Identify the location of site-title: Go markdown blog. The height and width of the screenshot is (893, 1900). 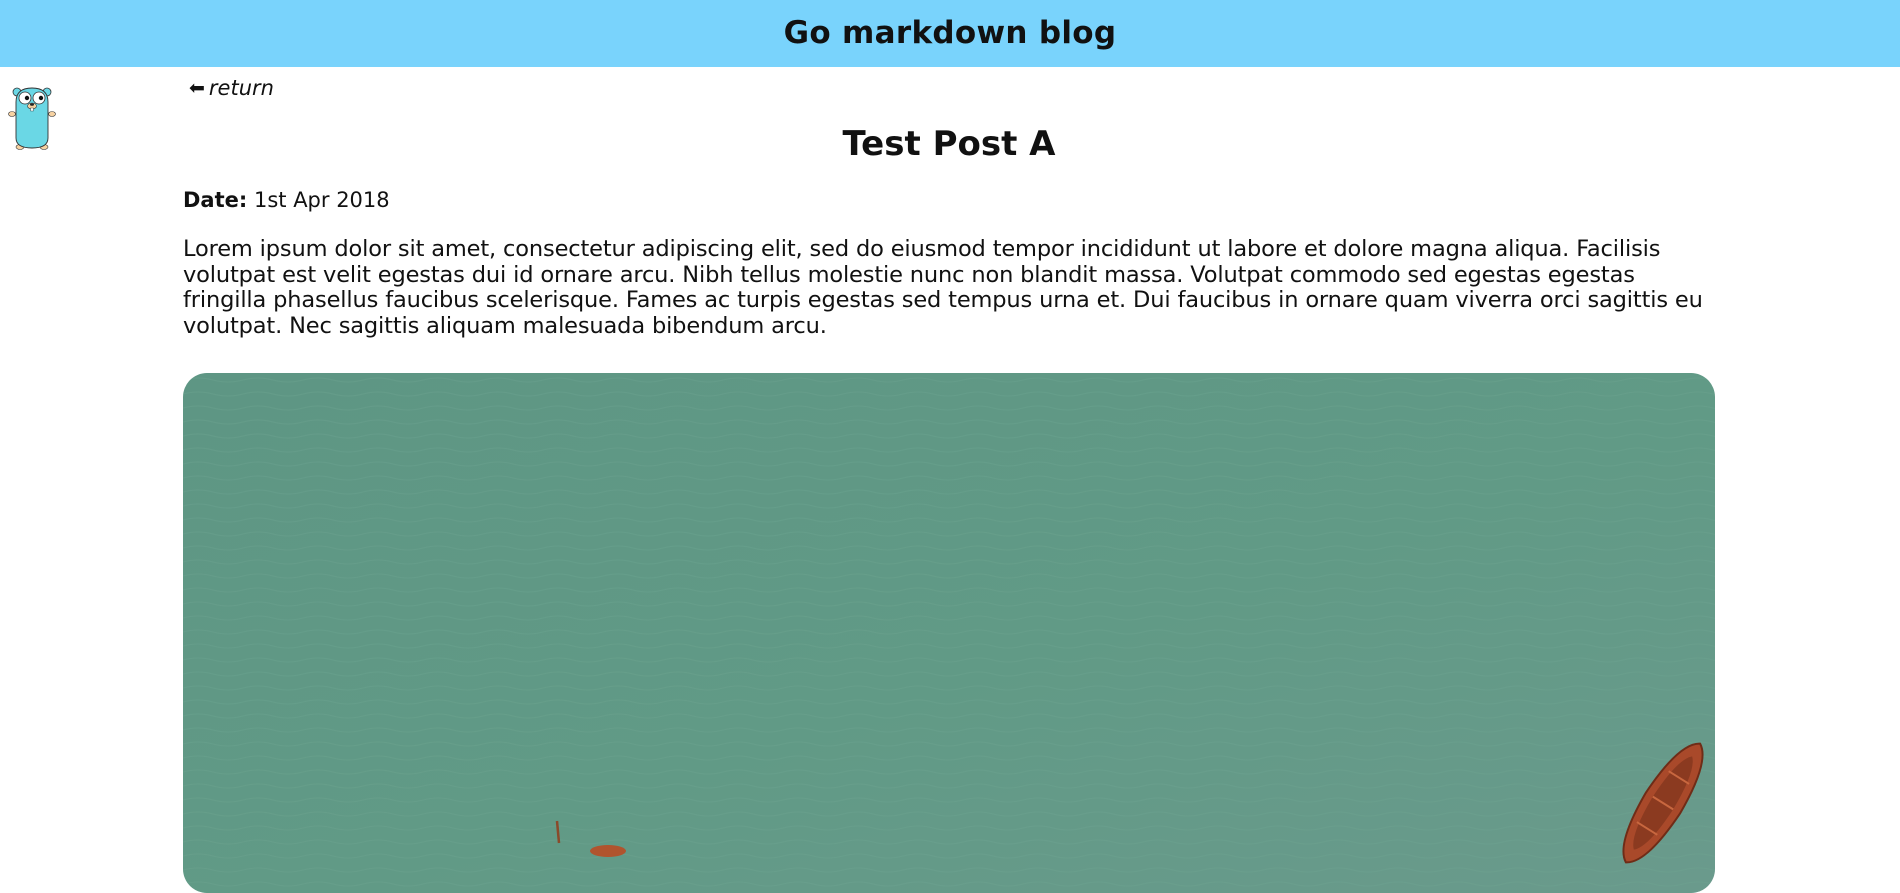
(950, 33).